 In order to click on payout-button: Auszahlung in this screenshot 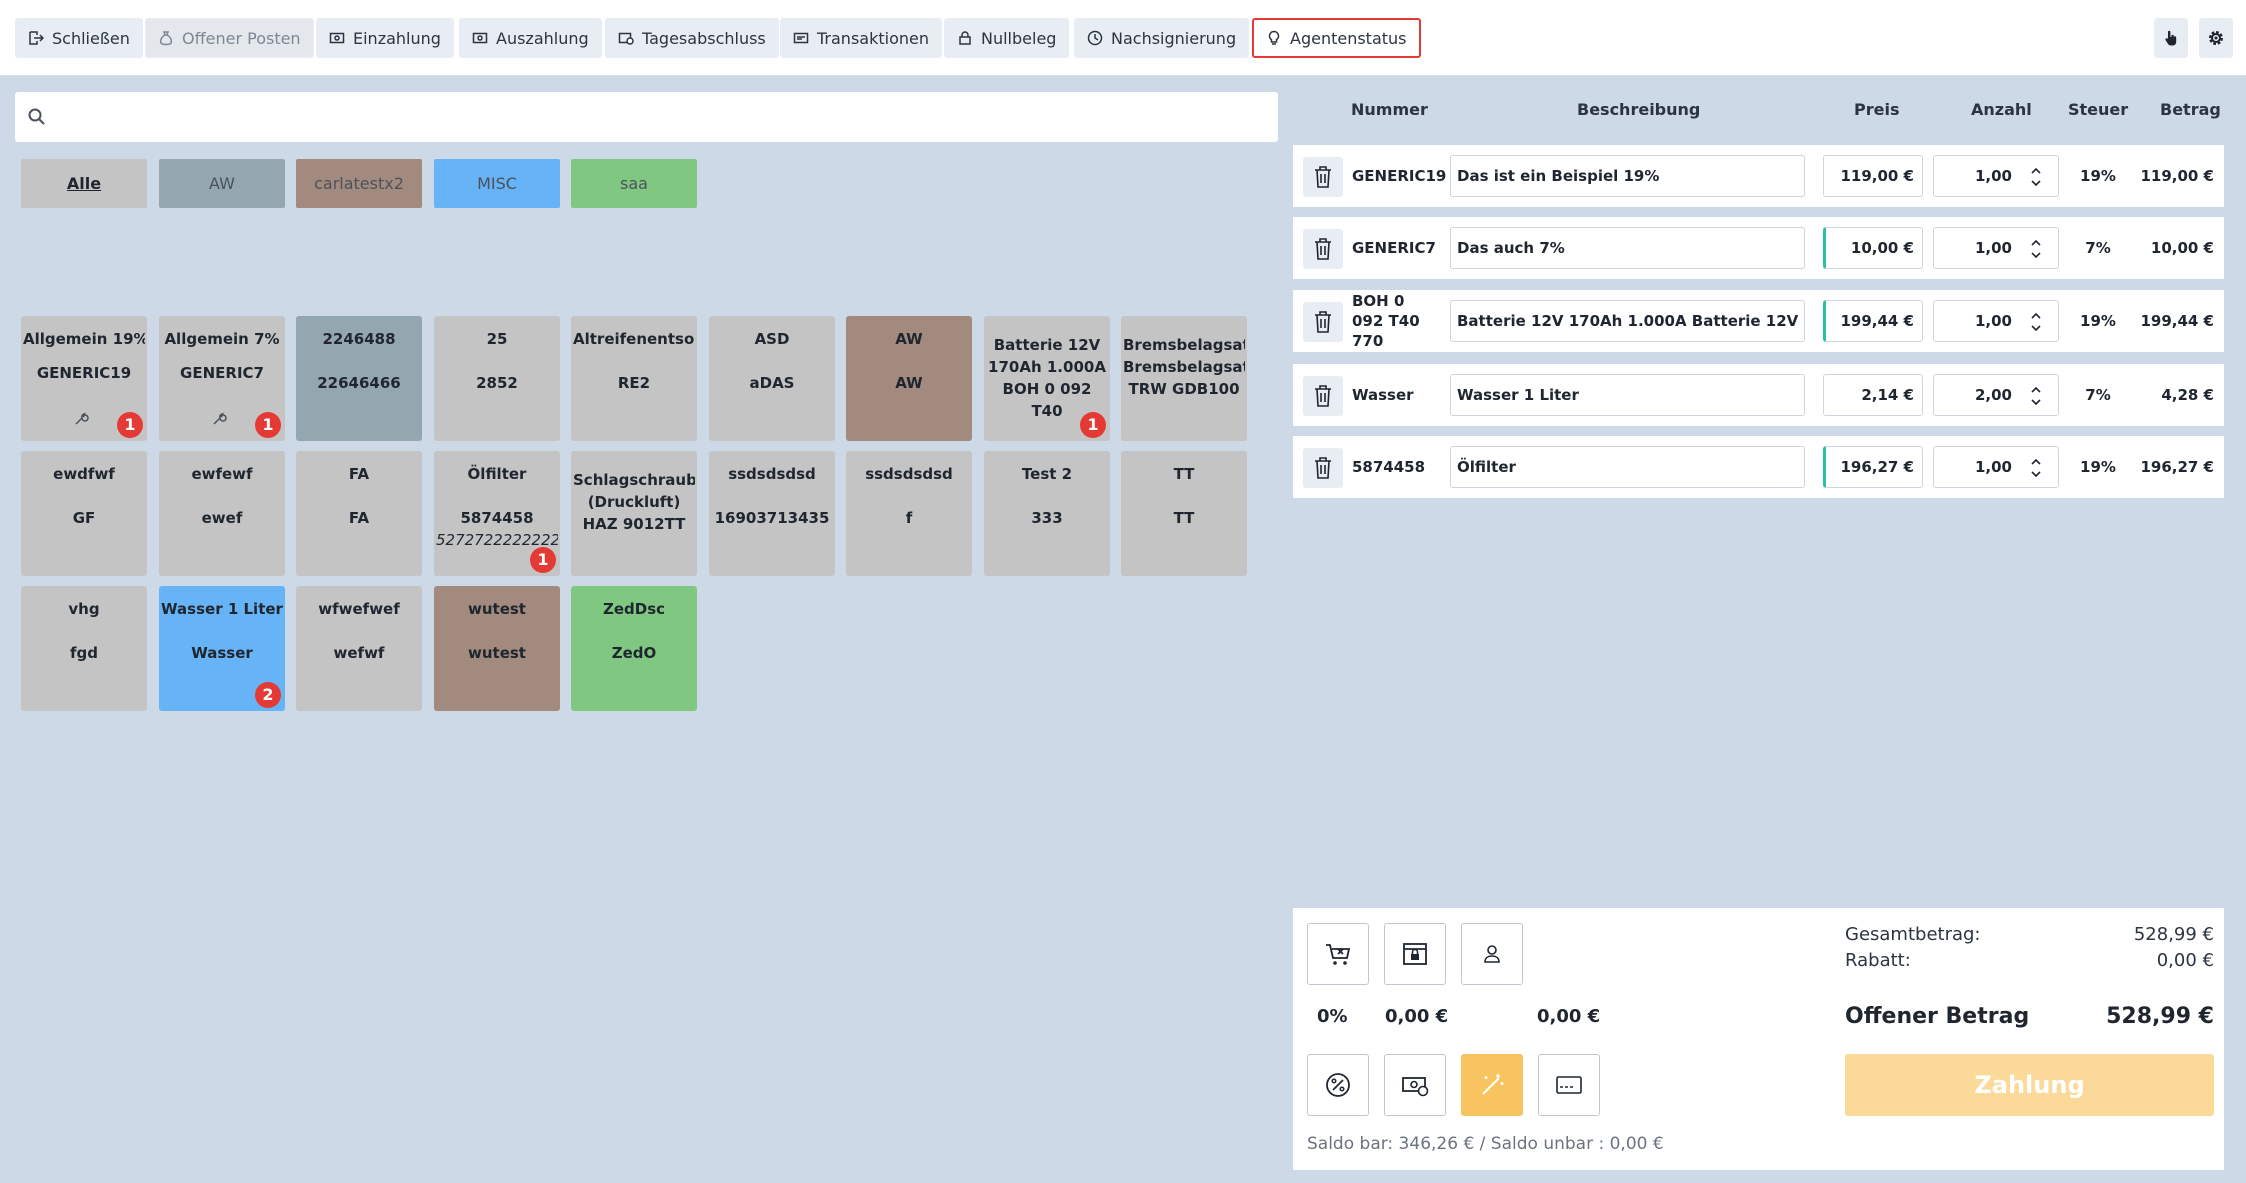, I will do `click(530, 38)`.